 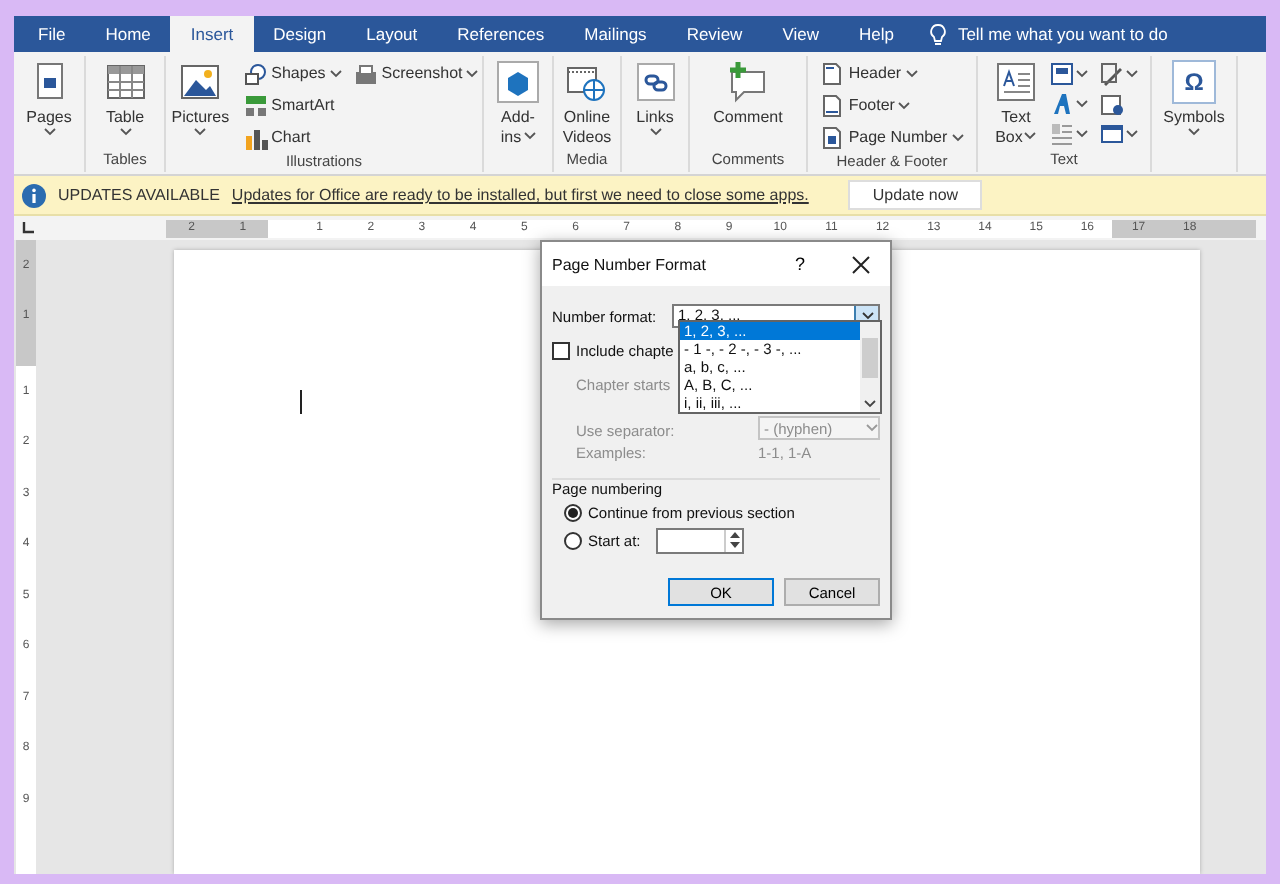 I want to click on update-title: UPDATES AVAILABLE, so click(x=139, y=195).